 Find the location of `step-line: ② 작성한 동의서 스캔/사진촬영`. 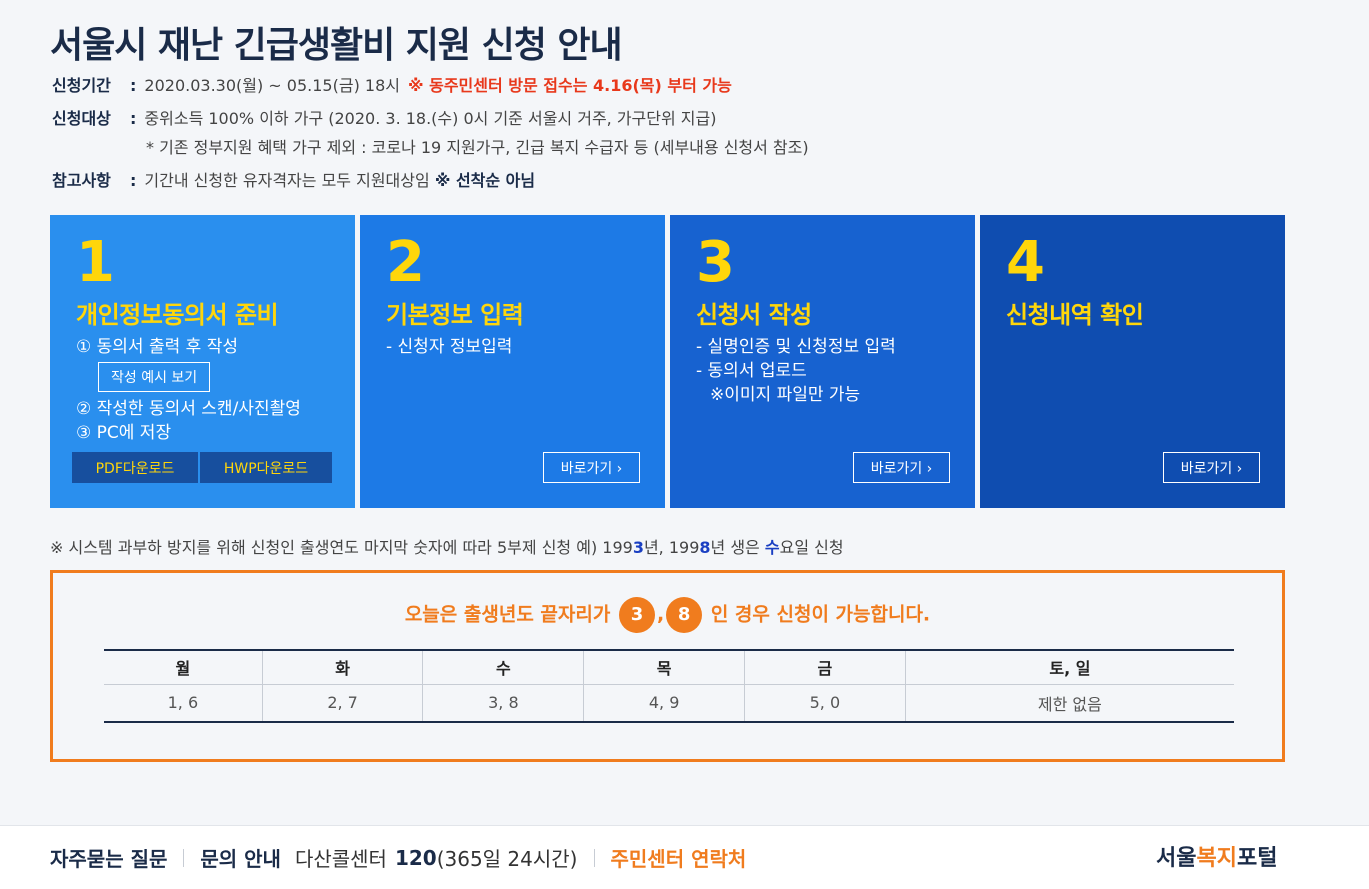

step-line: ② 작성한 동의서 스캔/사진촬영 is located at coordinates (188, 409).